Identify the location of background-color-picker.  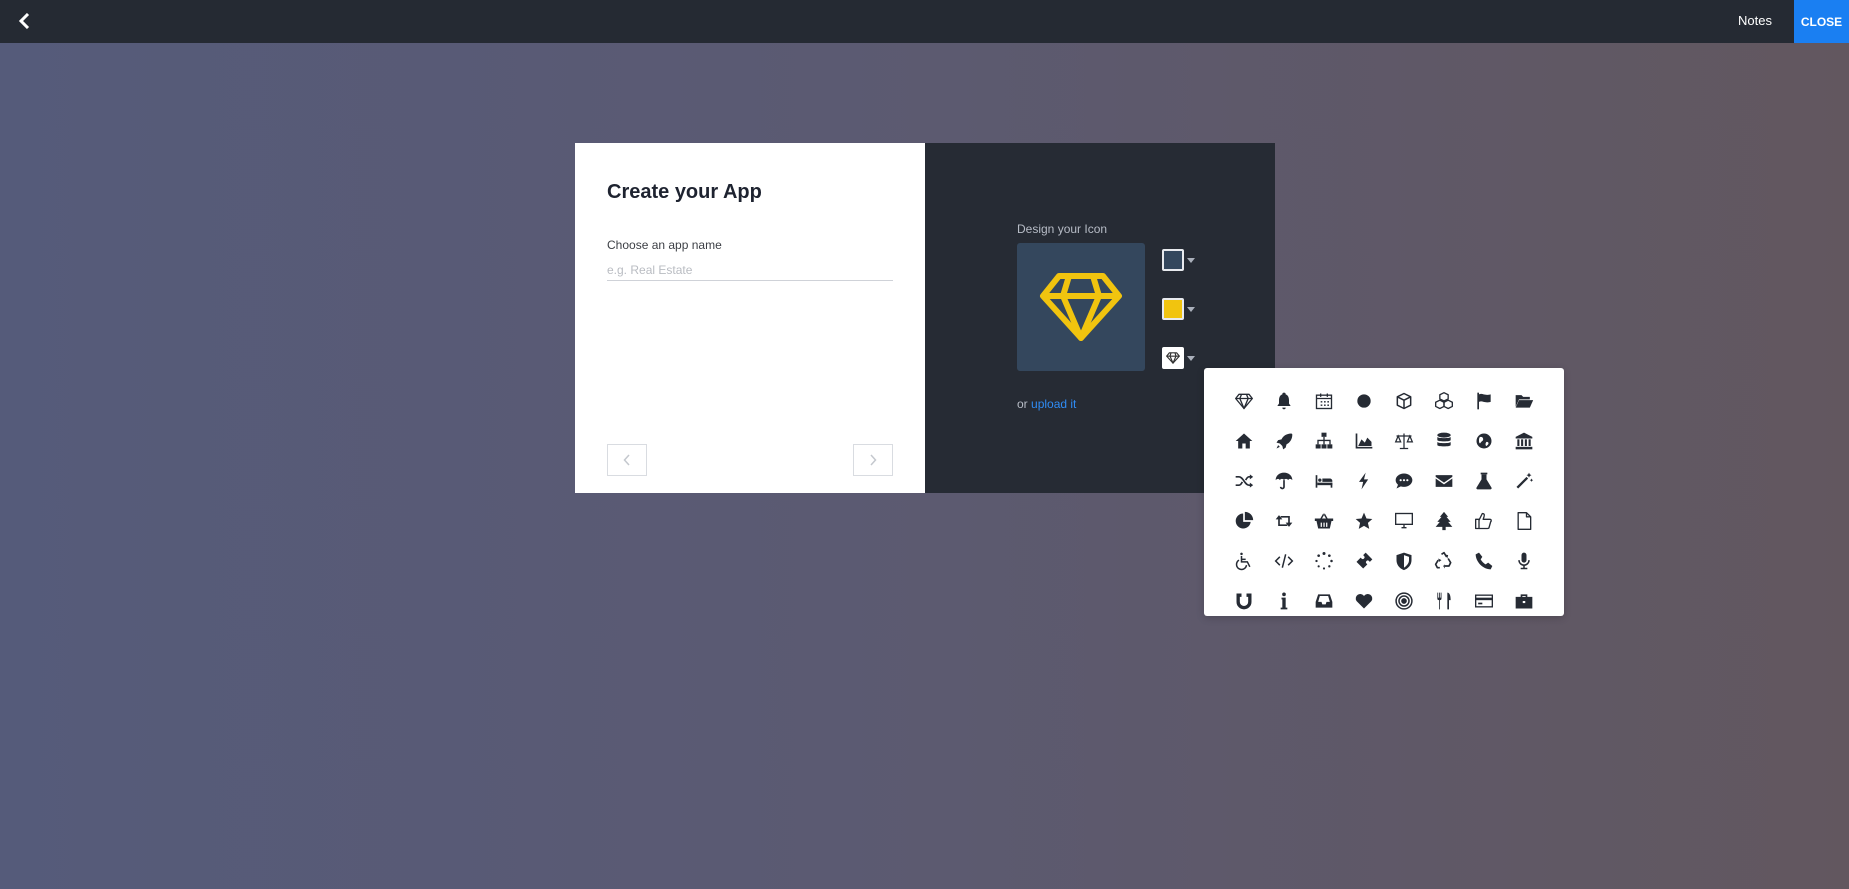
(1182, 260).